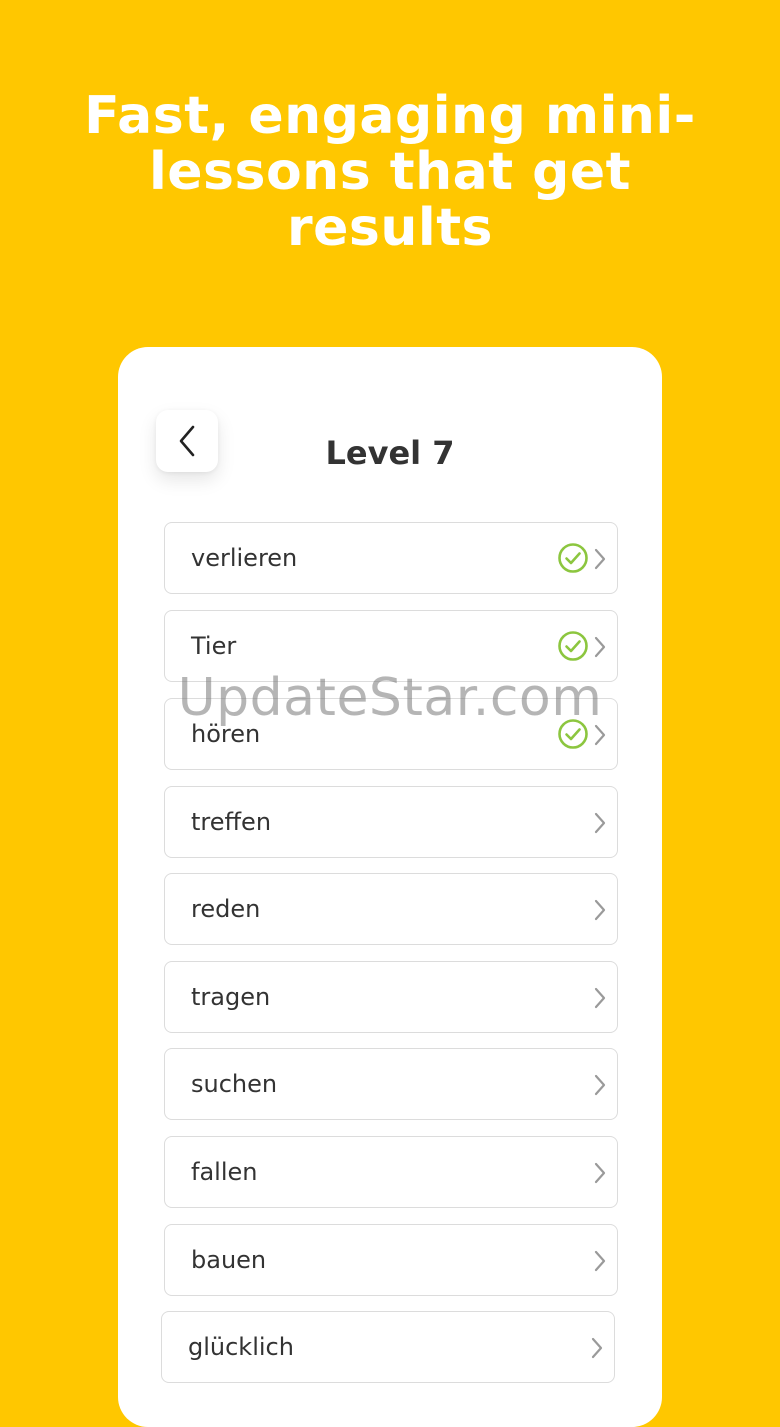 This screenshot has height=1427, width=780. I want to click on word-row: treffen, so click(391, 822).